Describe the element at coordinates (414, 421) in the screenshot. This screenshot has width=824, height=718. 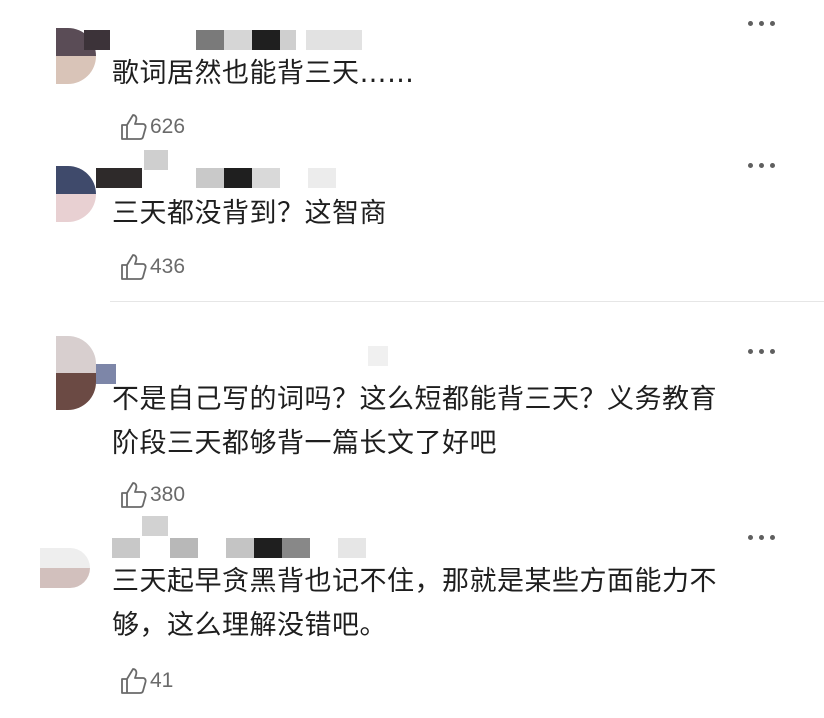
I see `comment-text: 不是自己写的词吗？这么短都能背三天？义务教育 阶段三天都够背一篇长文了好吧` at that location.